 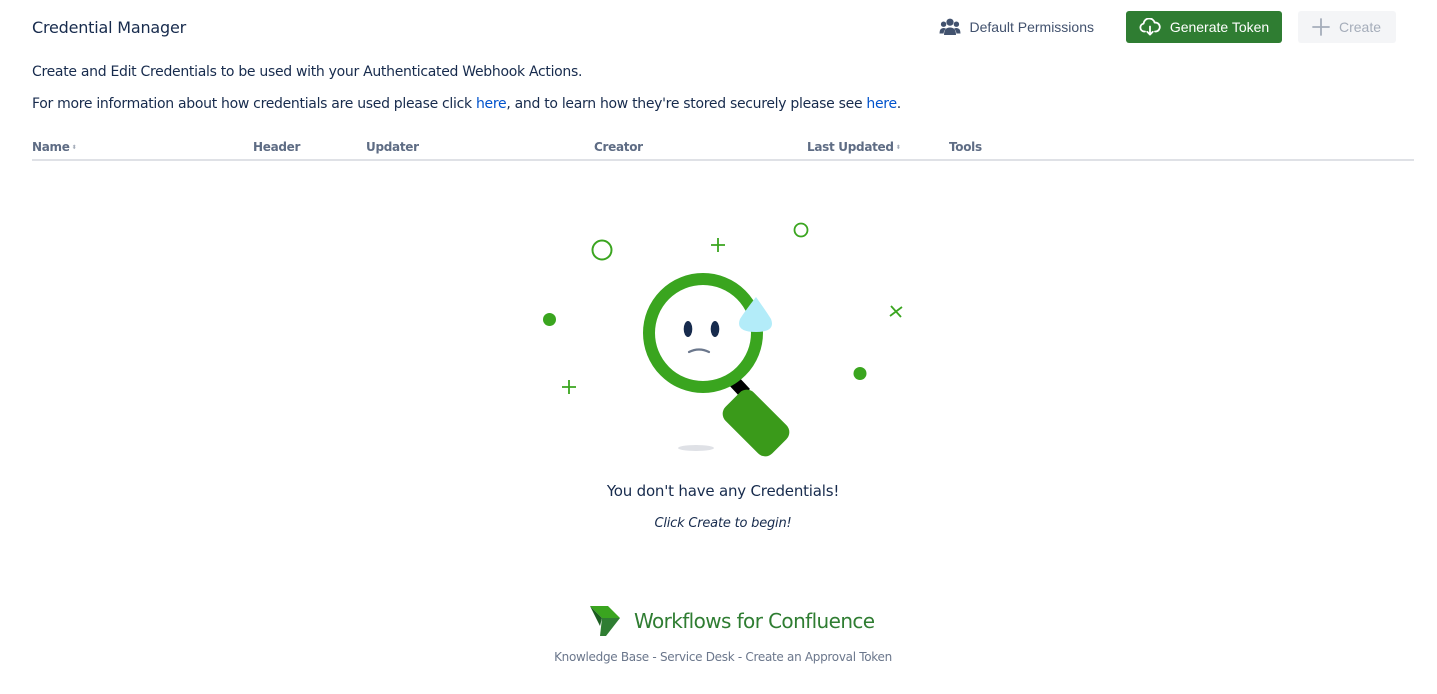 I want to click on storage-info-link: here, so click(x=881, y=104).